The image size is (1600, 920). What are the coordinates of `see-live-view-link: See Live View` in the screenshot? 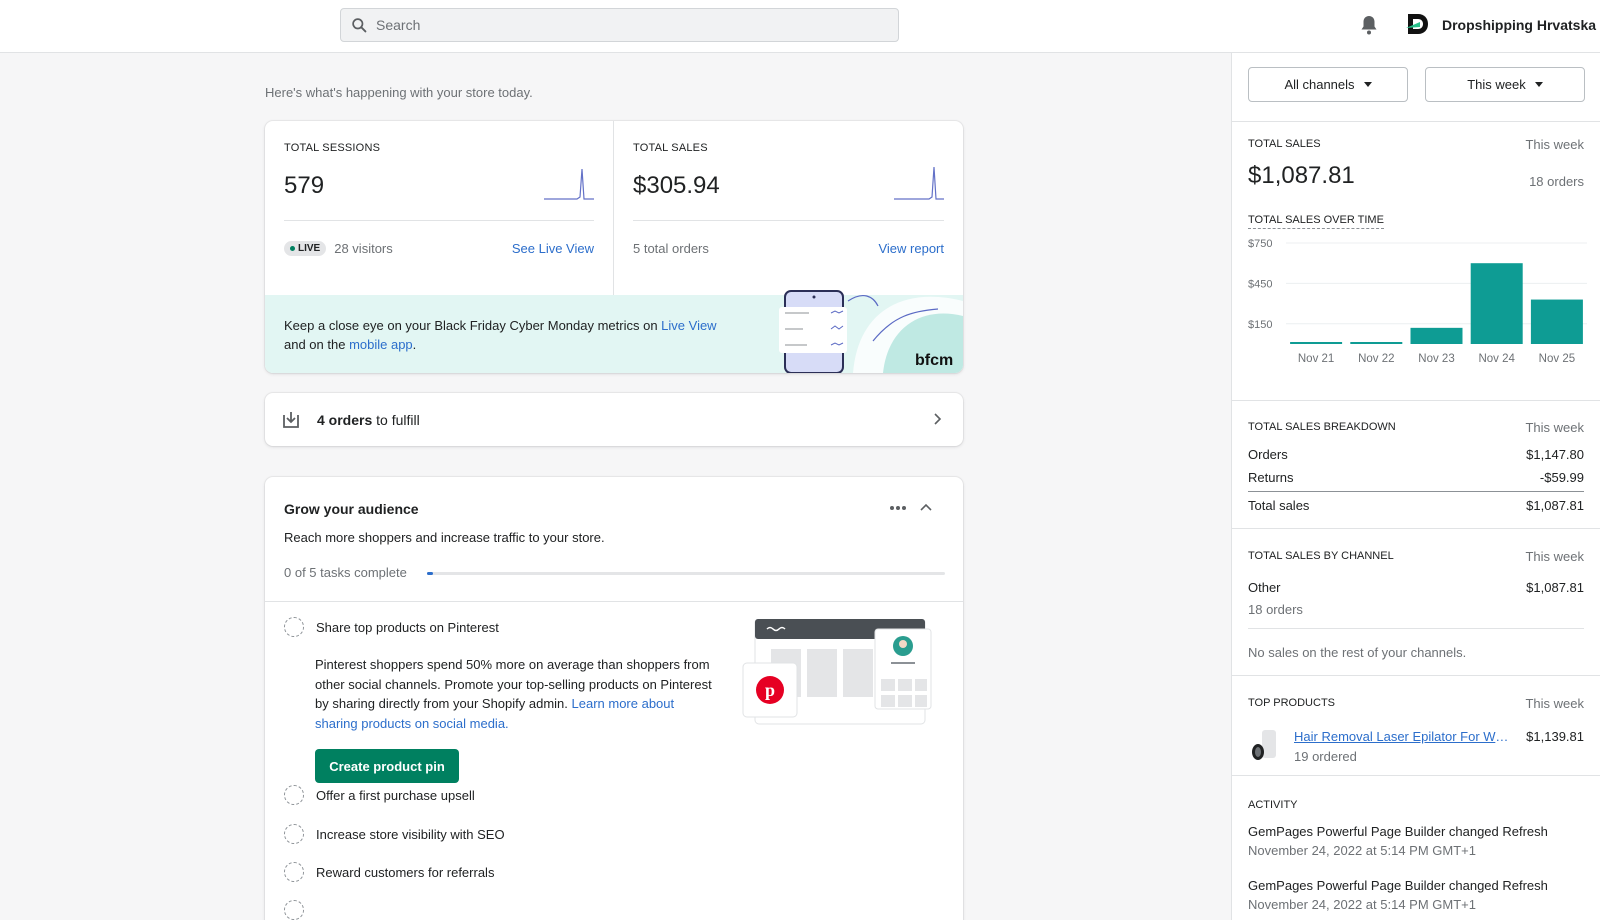 It's located at (553, 248).